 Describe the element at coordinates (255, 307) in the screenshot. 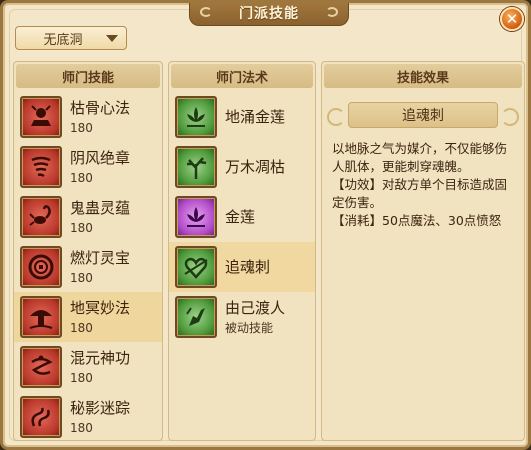

I see `spell-name: 由己渡人` at that location.